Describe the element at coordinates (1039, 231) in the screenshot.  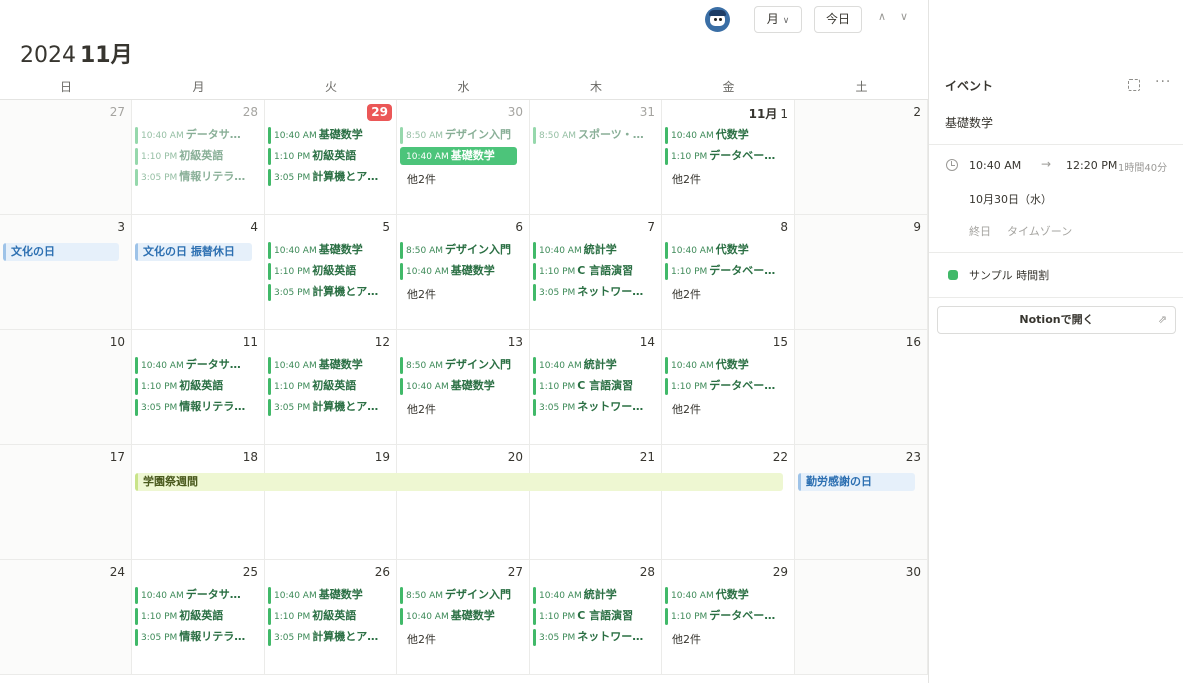
I see `timezone-option: タイムゾーン` at that location.